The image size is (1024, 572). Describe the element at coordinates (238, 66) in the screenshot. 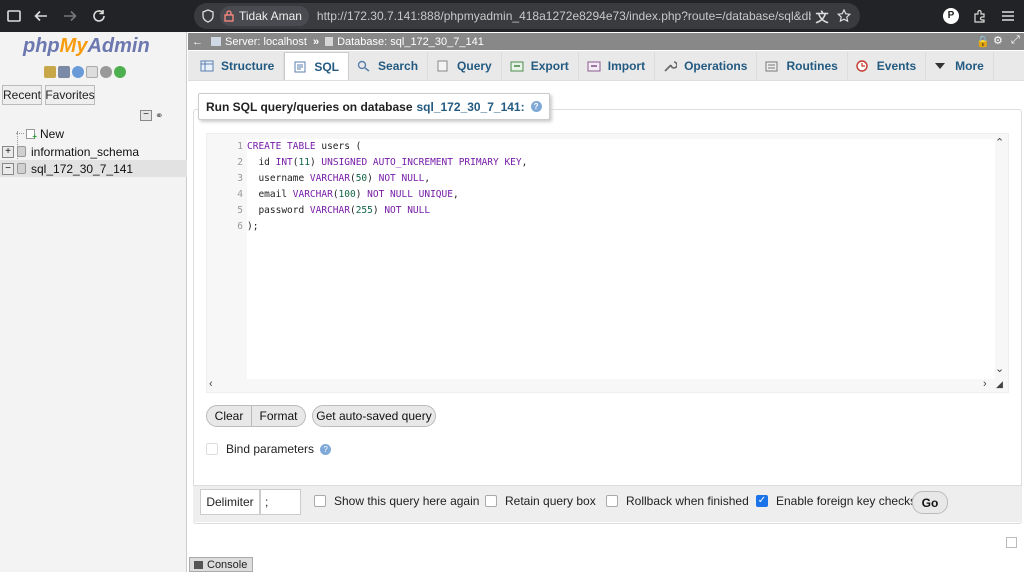

I see `tab-structure: Structure` at that location.